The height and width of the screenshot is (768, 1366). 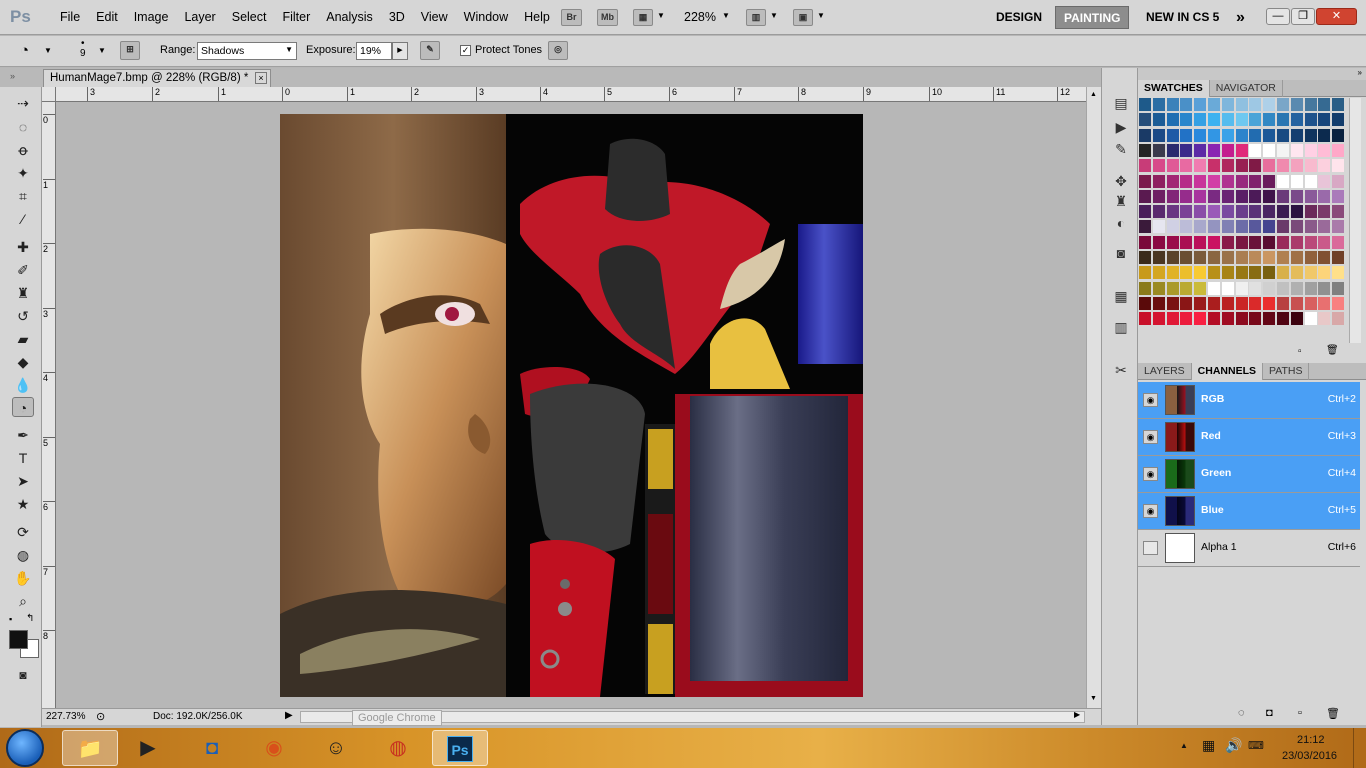 I want to click on tablet-pressure-icon: ◎, so click(x=558, y=50).